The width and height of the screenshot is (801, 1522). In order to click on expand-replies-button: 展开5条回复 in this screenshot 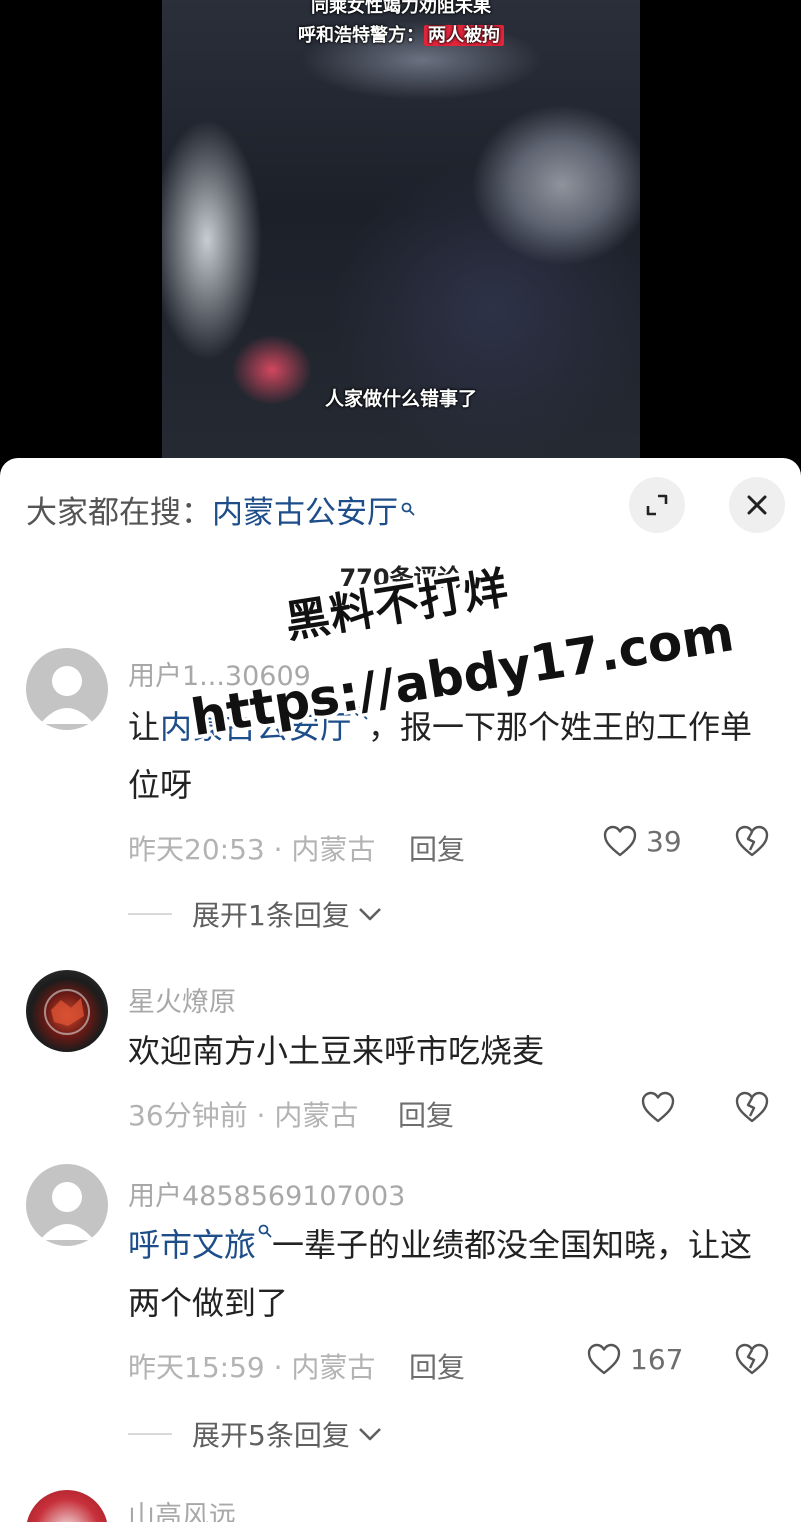, I will do `click(256, 1434)`.